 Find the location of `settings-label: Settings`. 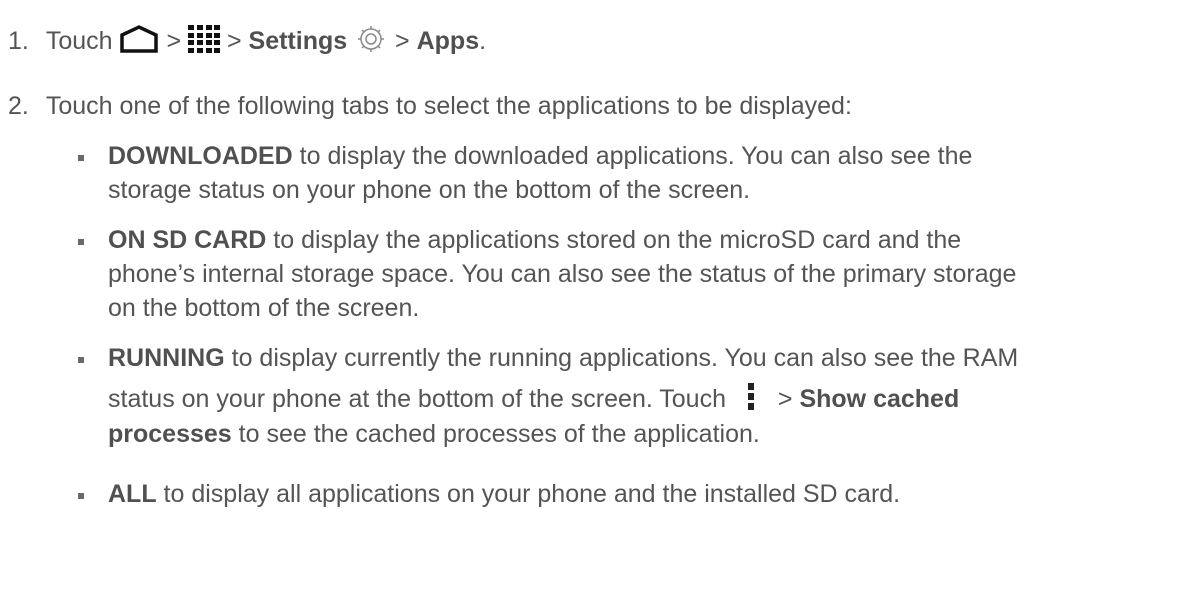

settings-label: Settings is located at coordinates (298, 41).